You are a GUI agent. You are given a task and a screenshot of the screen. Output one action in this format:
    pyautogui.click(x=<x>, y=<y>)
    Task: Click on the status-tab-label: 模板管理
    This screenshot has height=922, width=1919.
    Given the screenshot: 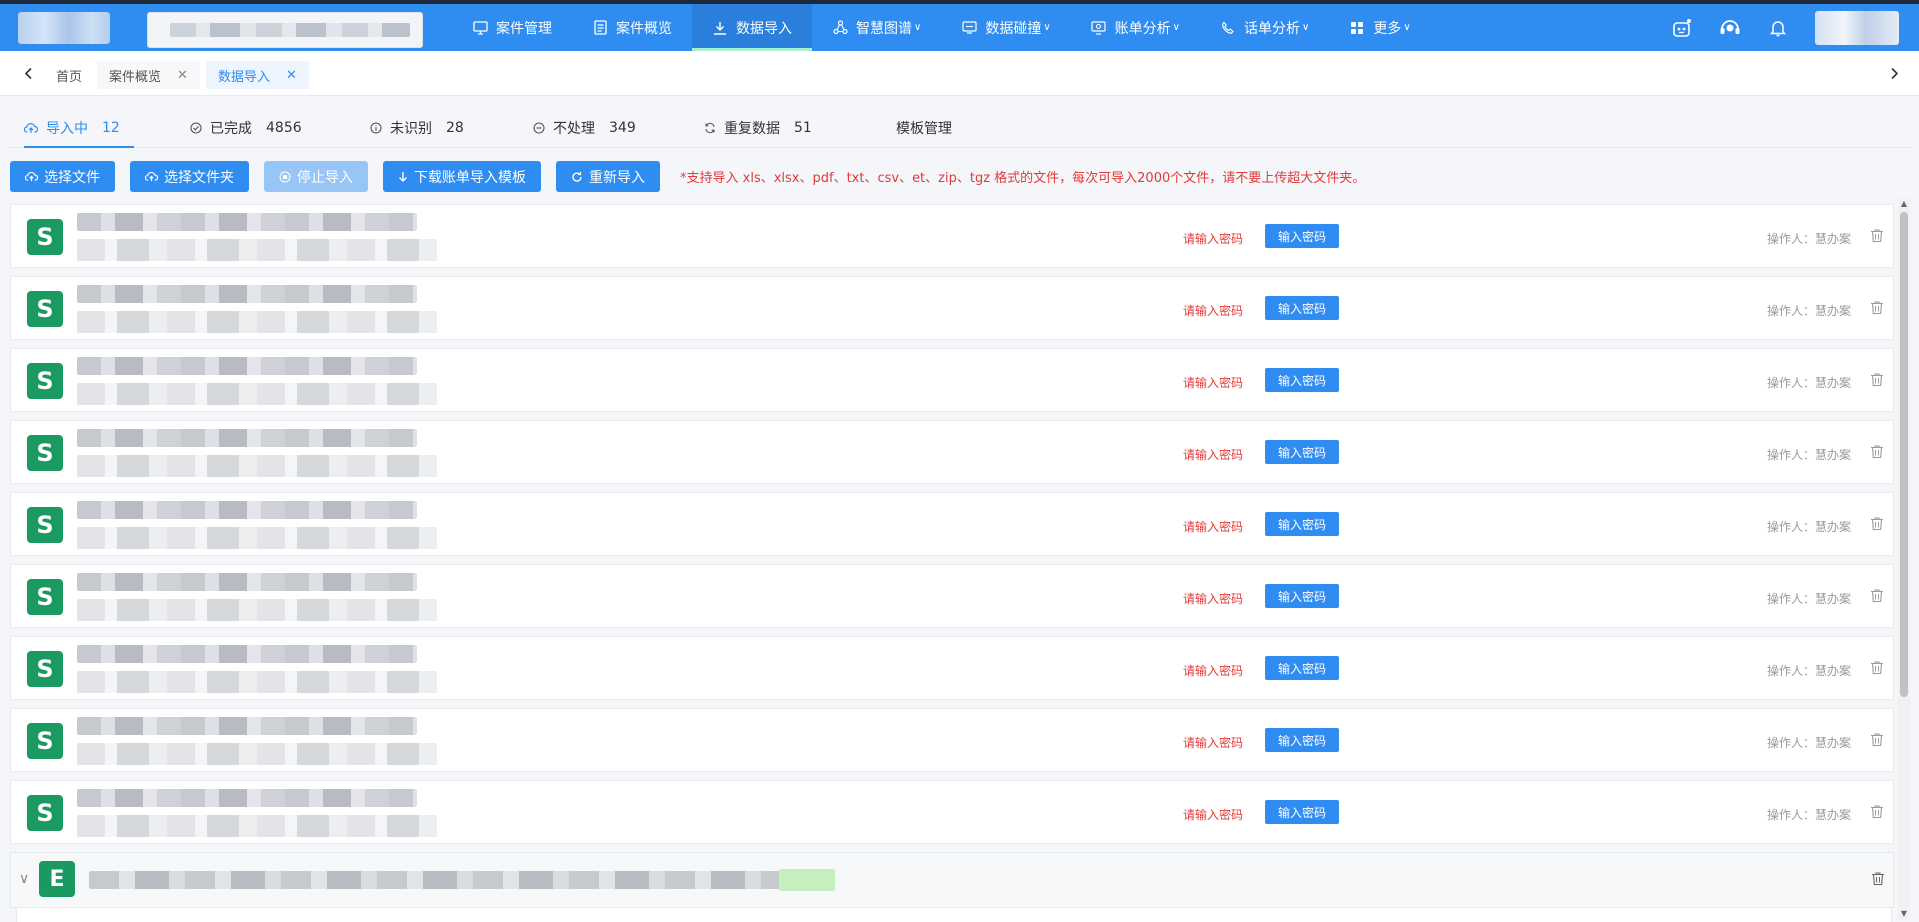 What is the action you would take?
    pyautogui.click(x=924, y=129)
    